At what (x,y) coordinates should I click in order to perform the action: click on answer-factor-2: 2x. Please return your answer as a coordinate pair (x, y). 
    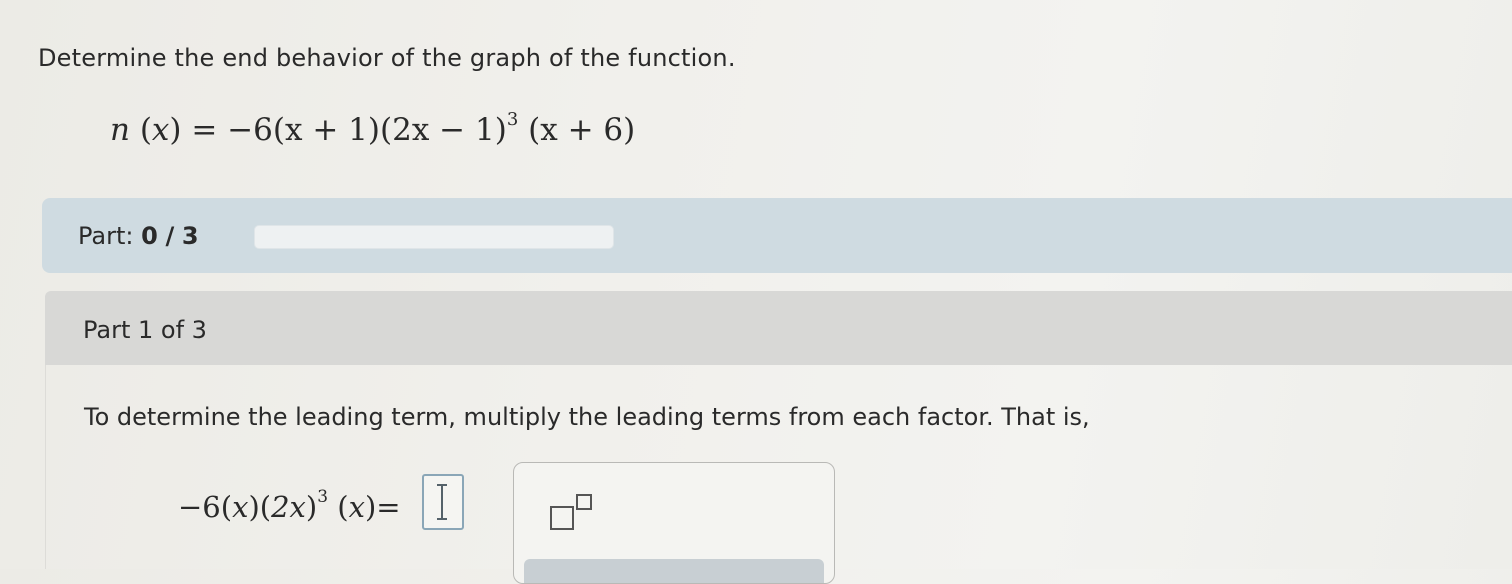
    Looking at the image, I should click on (288, 507).